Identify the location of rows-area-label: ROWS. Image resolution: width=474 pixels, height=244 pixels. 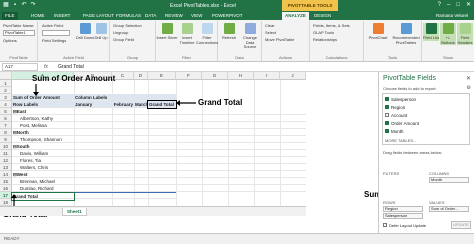
(389, 202).